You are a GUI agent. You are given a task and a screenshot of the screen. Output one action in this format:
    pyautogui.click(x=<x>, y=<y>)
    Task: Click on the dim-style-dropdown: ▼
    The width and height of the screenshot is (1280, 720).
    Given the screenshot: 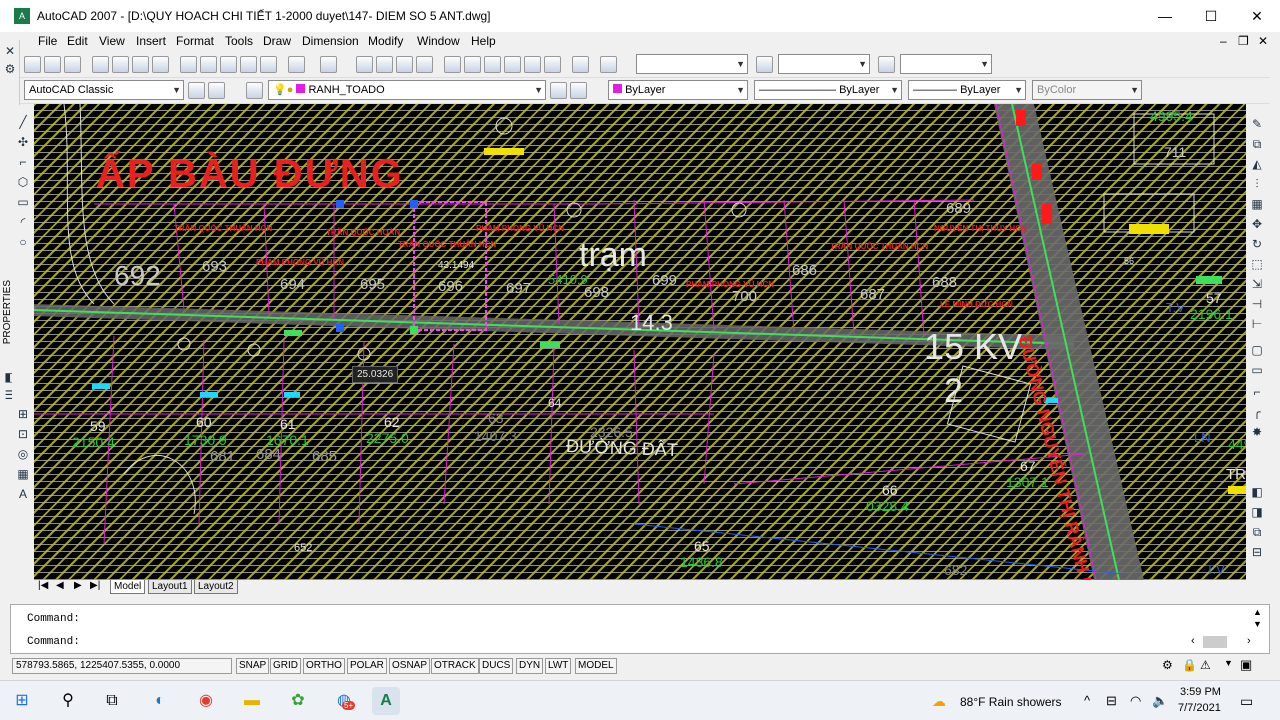 What is the action you would take?
    pyautogui.click(x=824, y=64)
    